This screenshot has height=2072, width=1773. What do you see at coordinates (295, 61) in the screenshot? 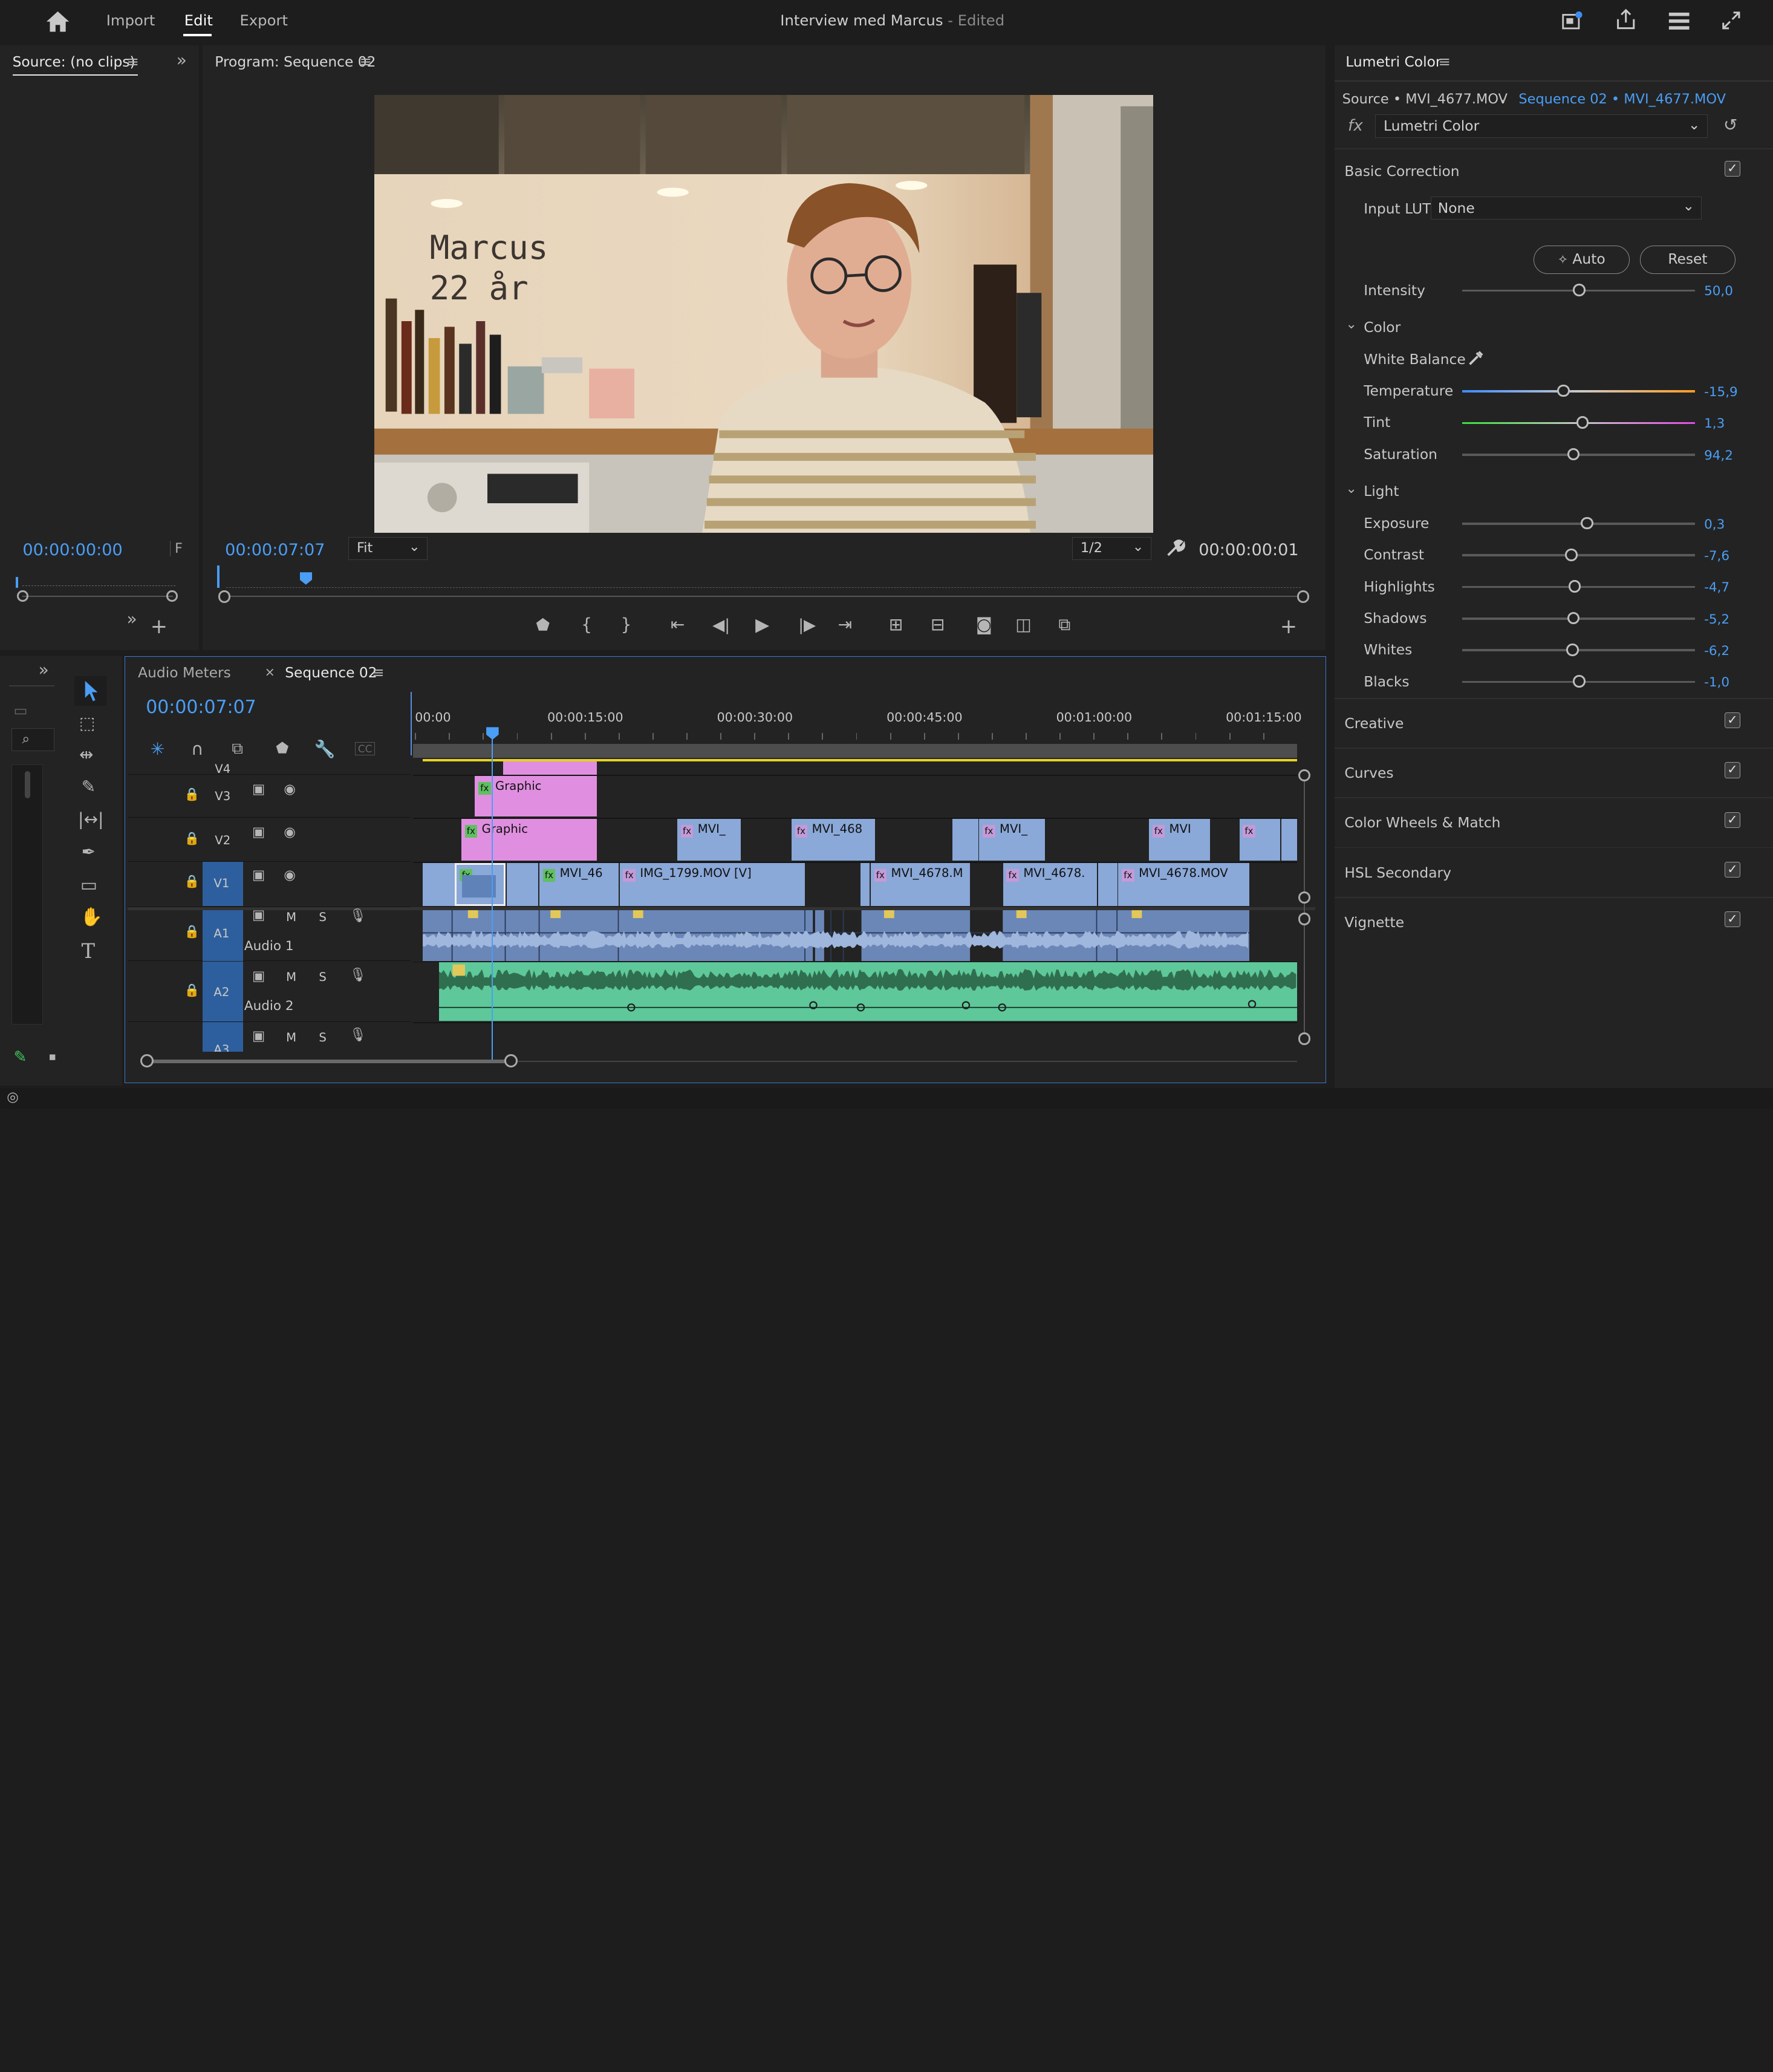
I see `program-title: Program: Sequence 02` at bounding box center [295, 61].